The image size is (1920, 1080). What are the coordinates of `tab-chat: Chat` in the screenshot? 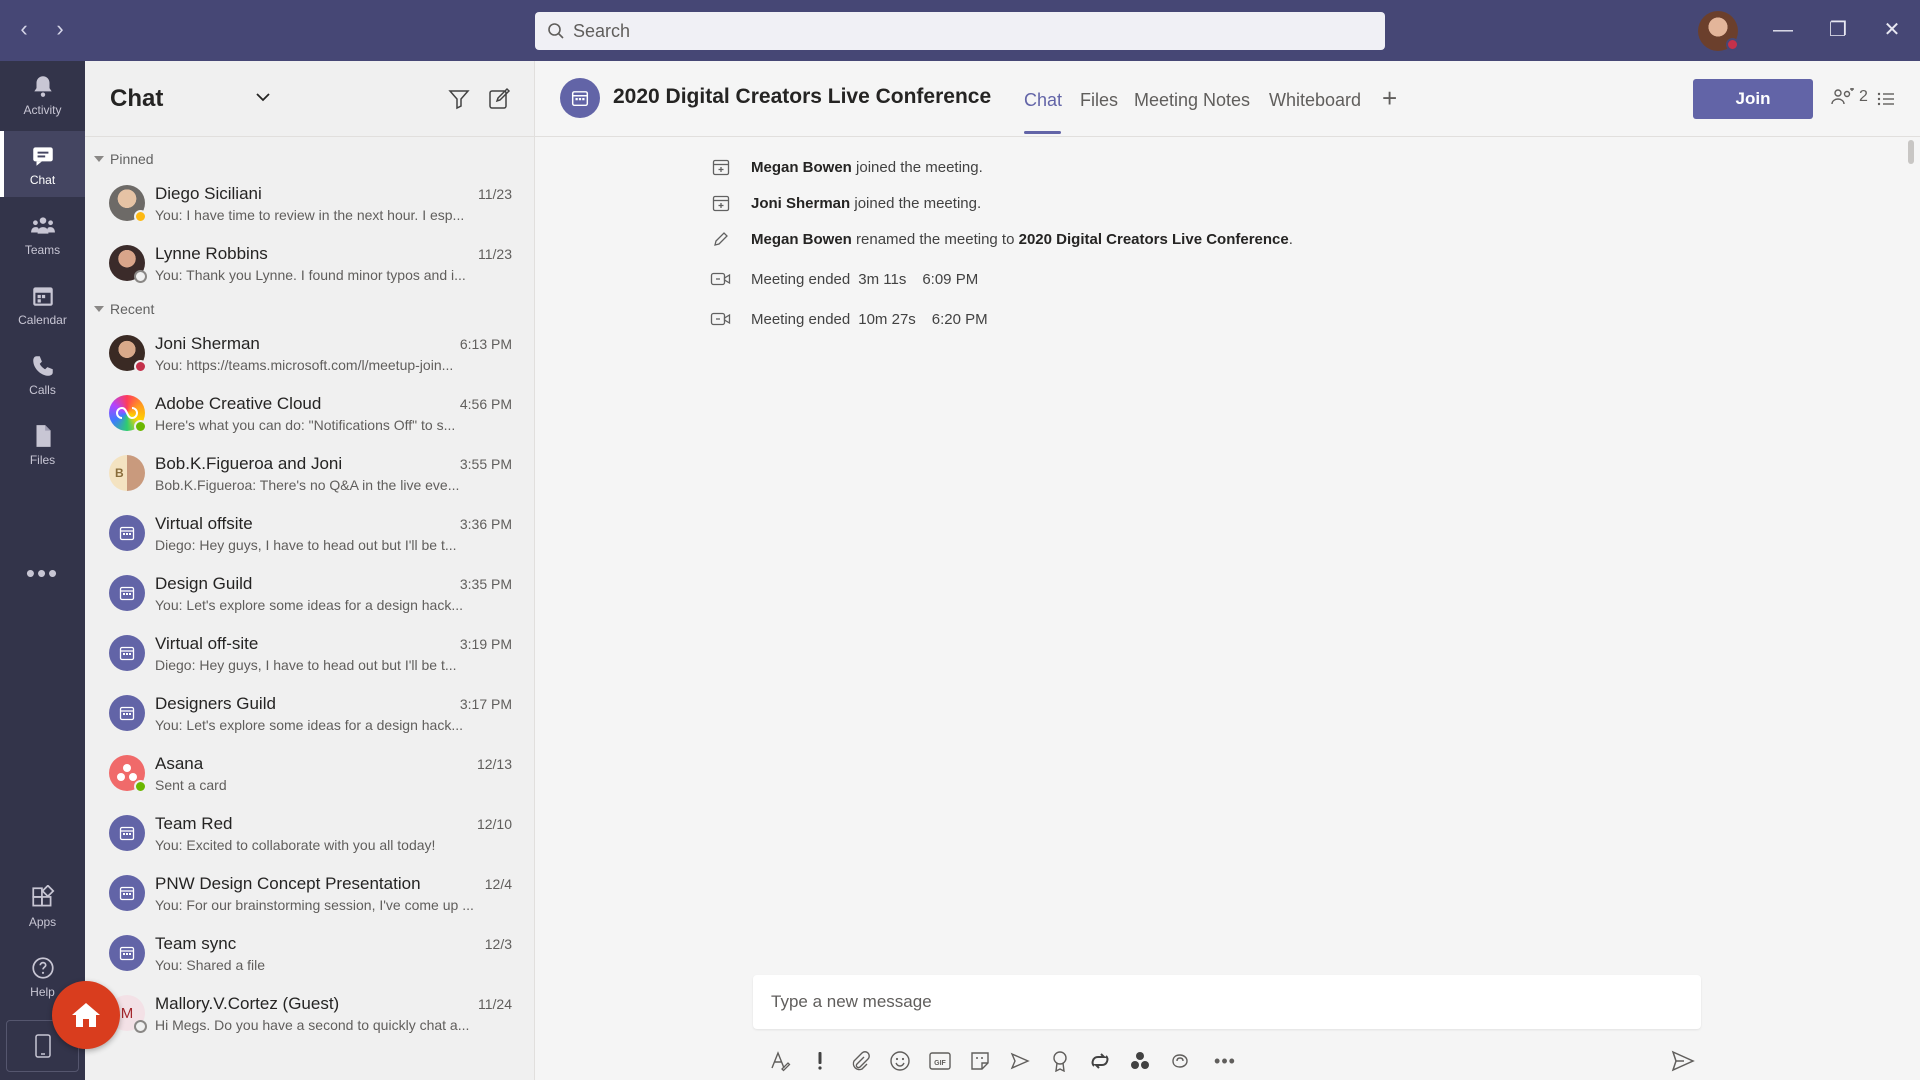 It's located at (1043, 100).